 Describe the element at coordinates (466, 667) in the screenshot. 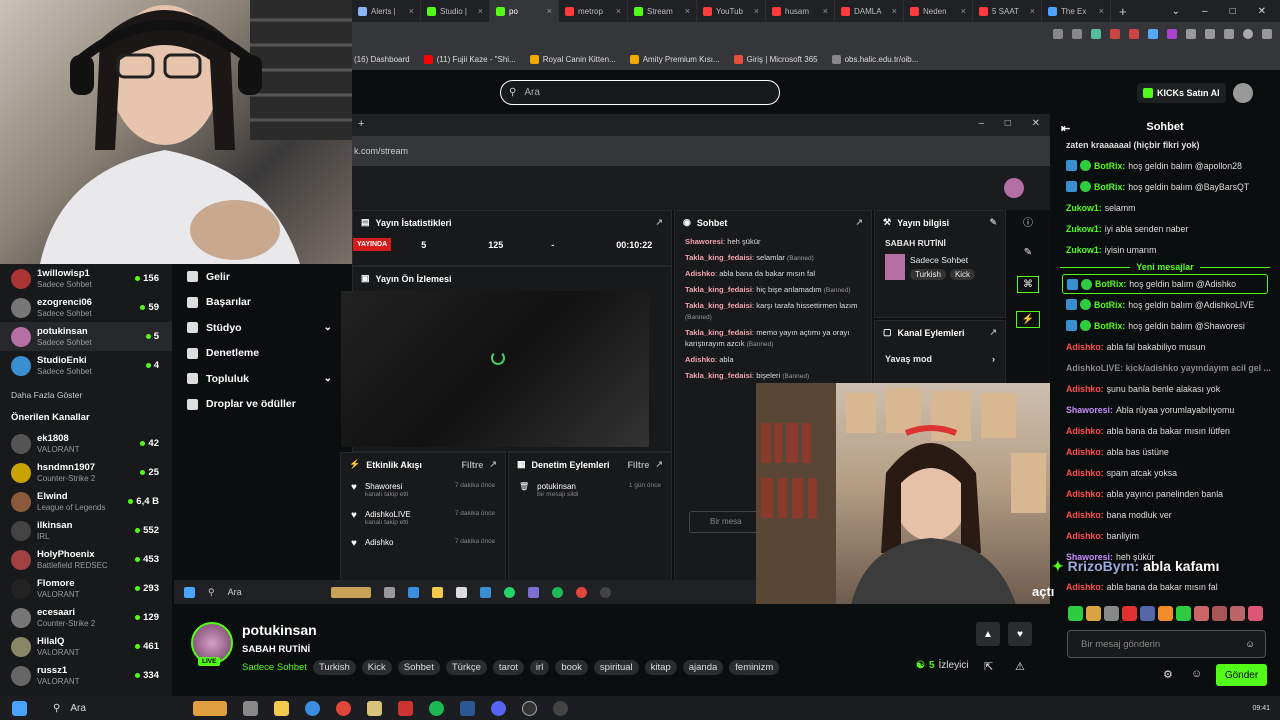

I see `stream-tag: Türkçe` at that location.